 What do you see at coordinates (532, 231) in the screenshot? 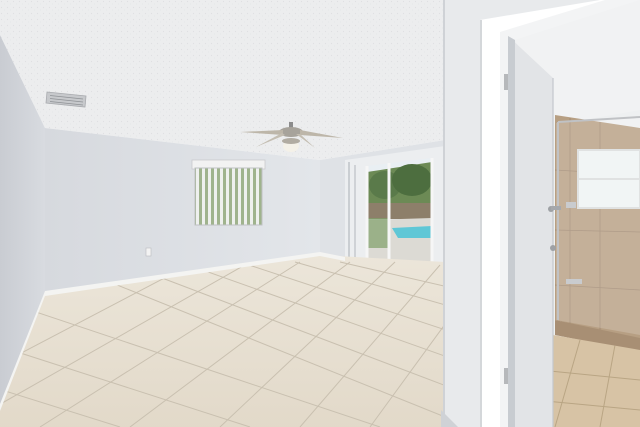
I see `open-door` at bounding box center [532, 231].